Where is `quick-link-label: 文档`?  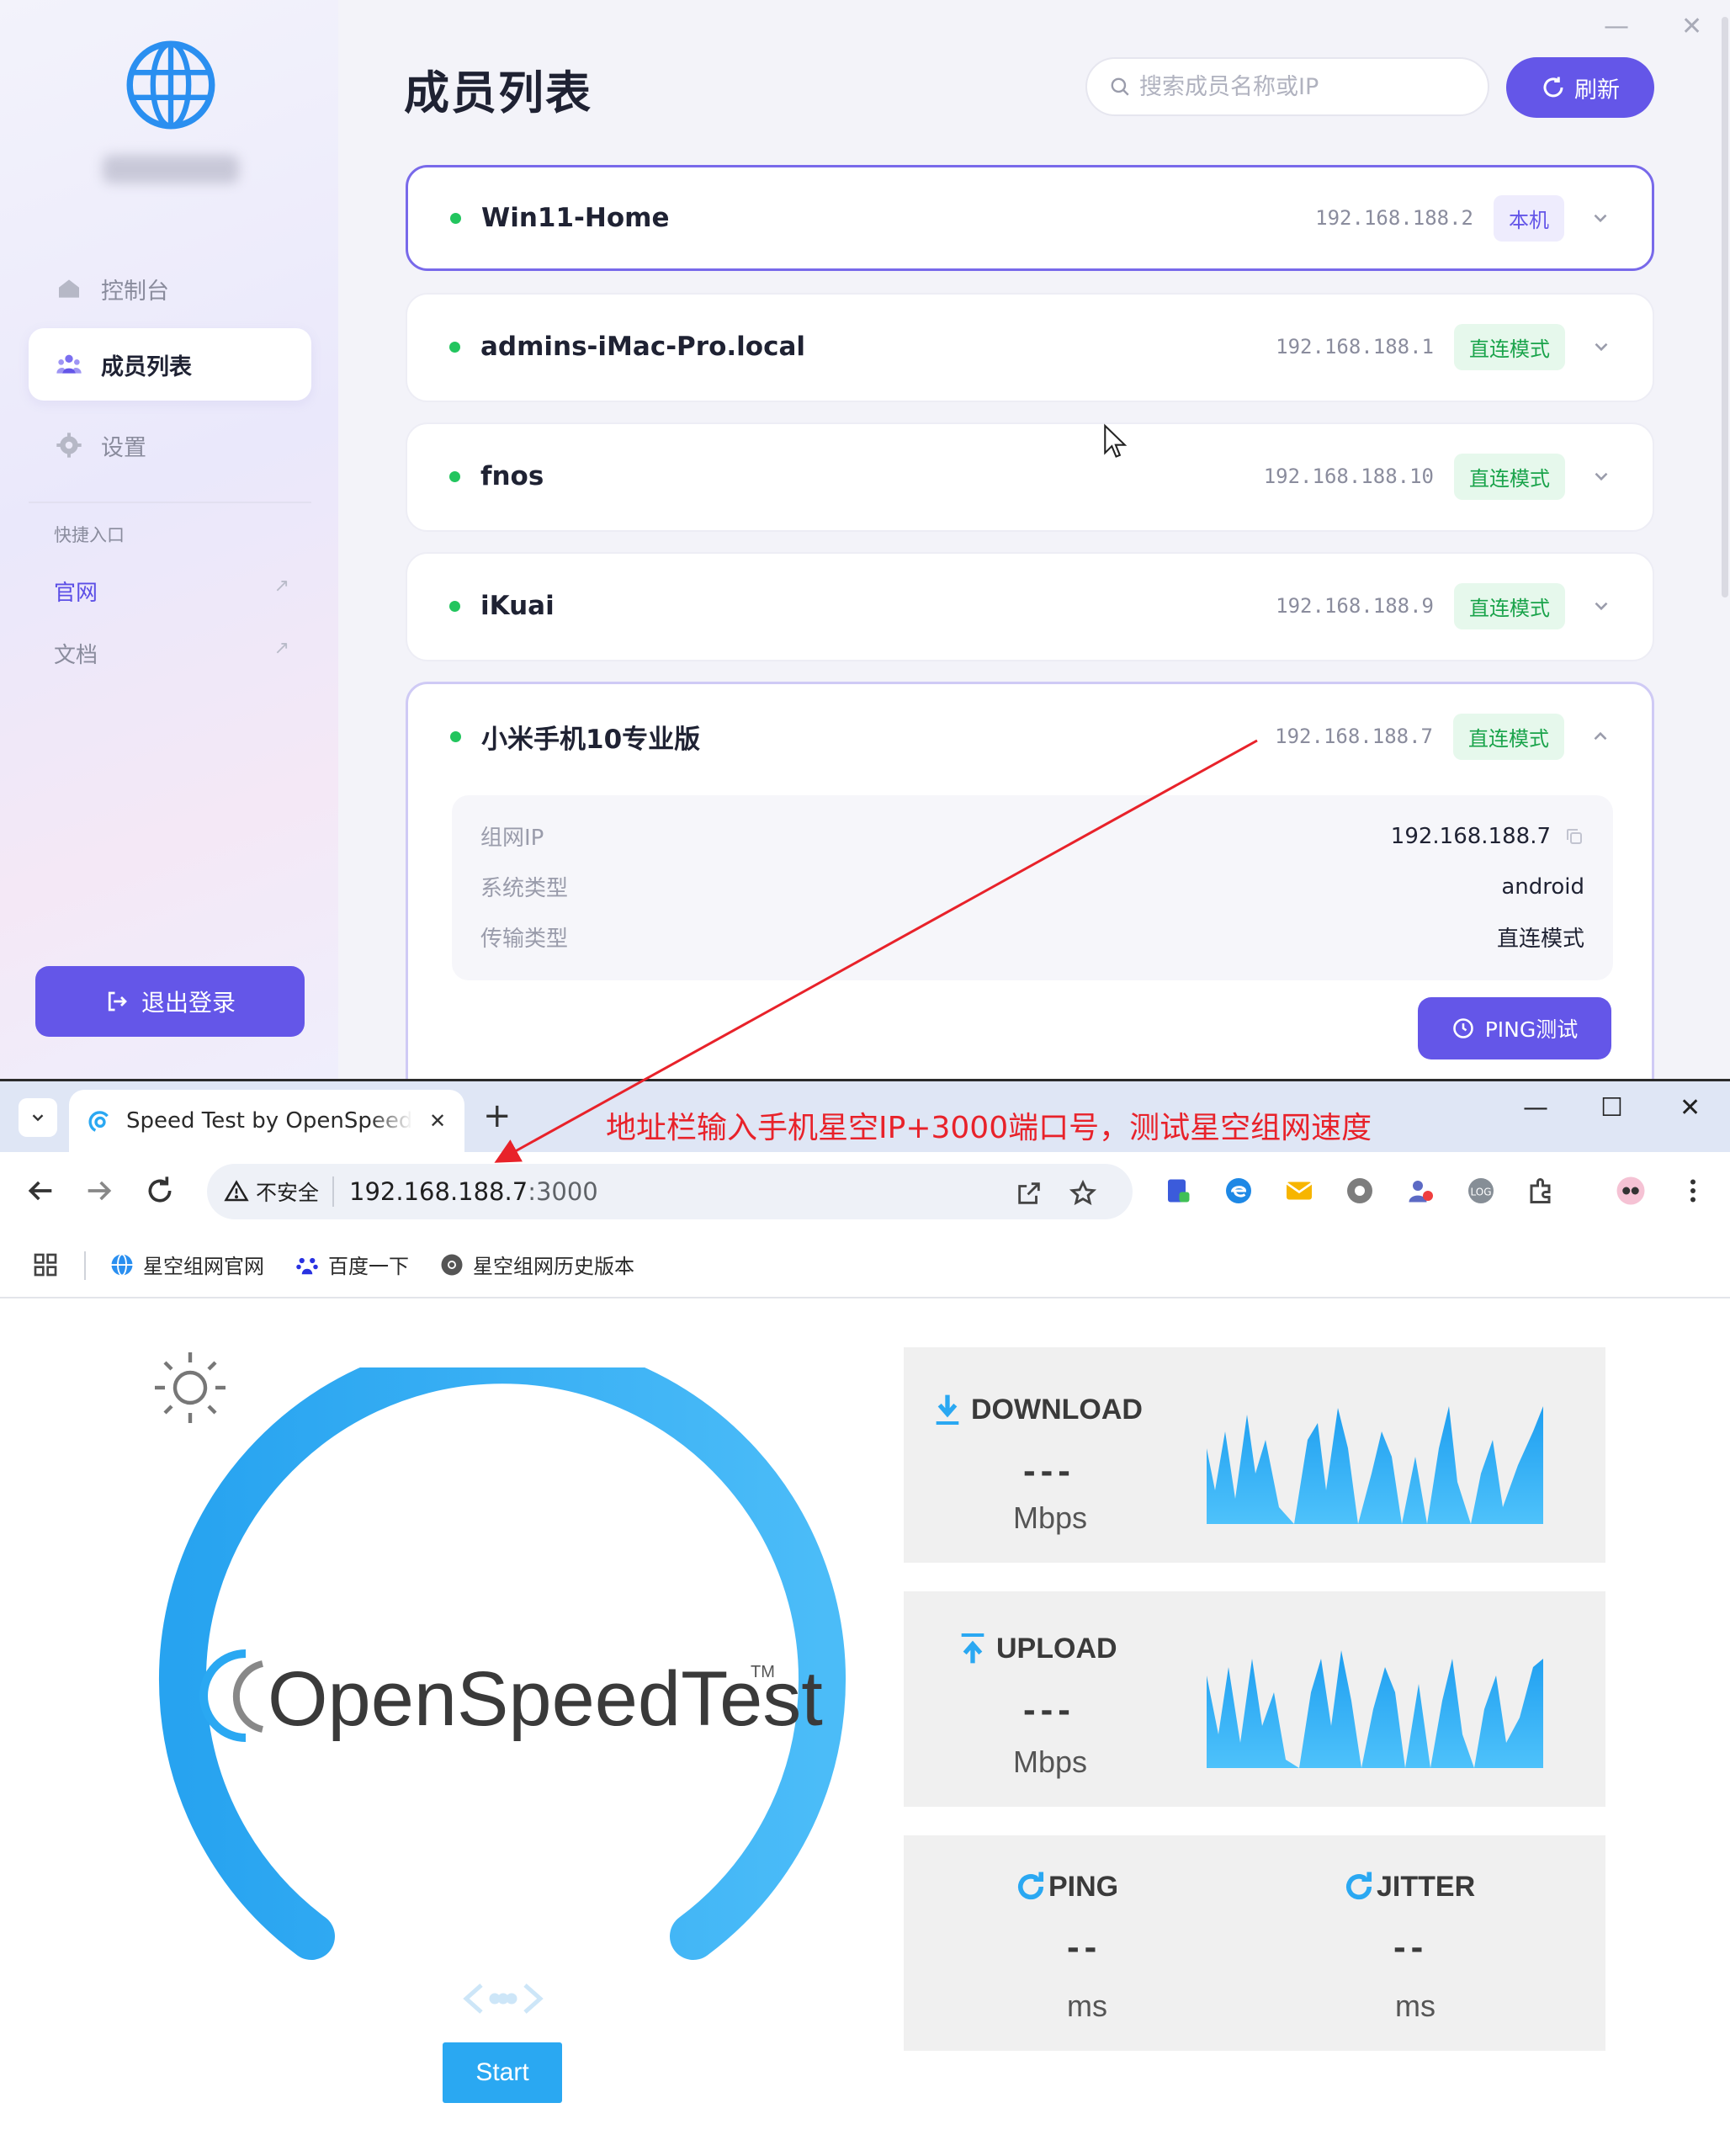 quick-link-label: 文档 is located at coordinates (76, 655).